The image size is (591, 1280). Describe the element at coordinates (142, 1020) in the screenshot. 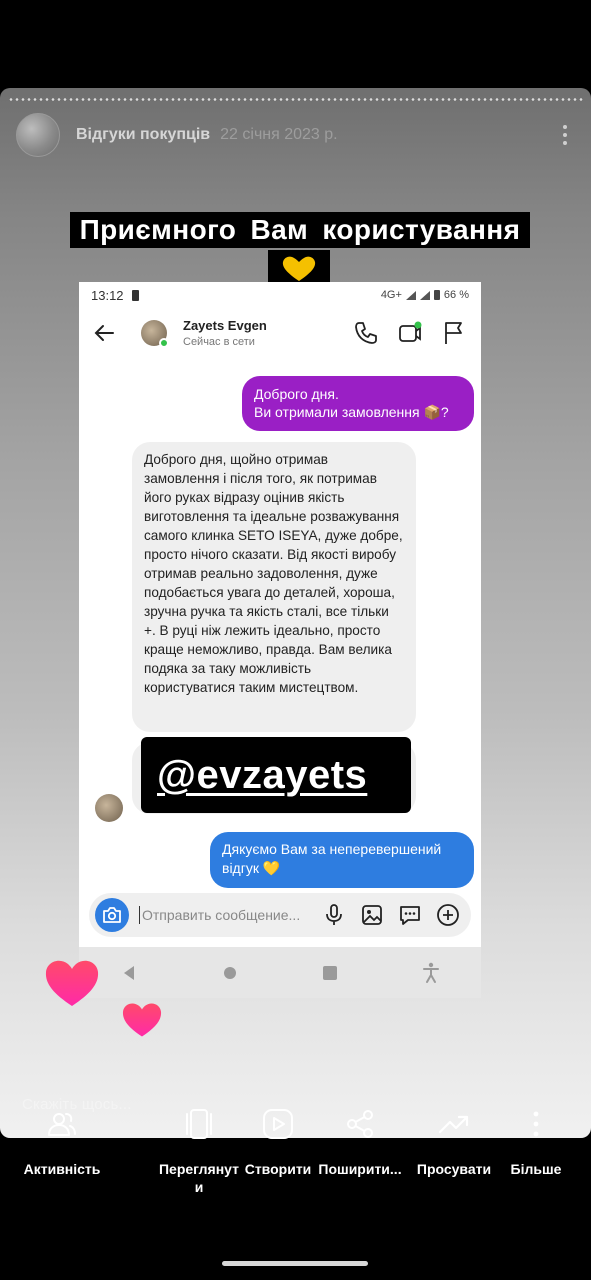

I see `floating-heart-icon-small` at that location.